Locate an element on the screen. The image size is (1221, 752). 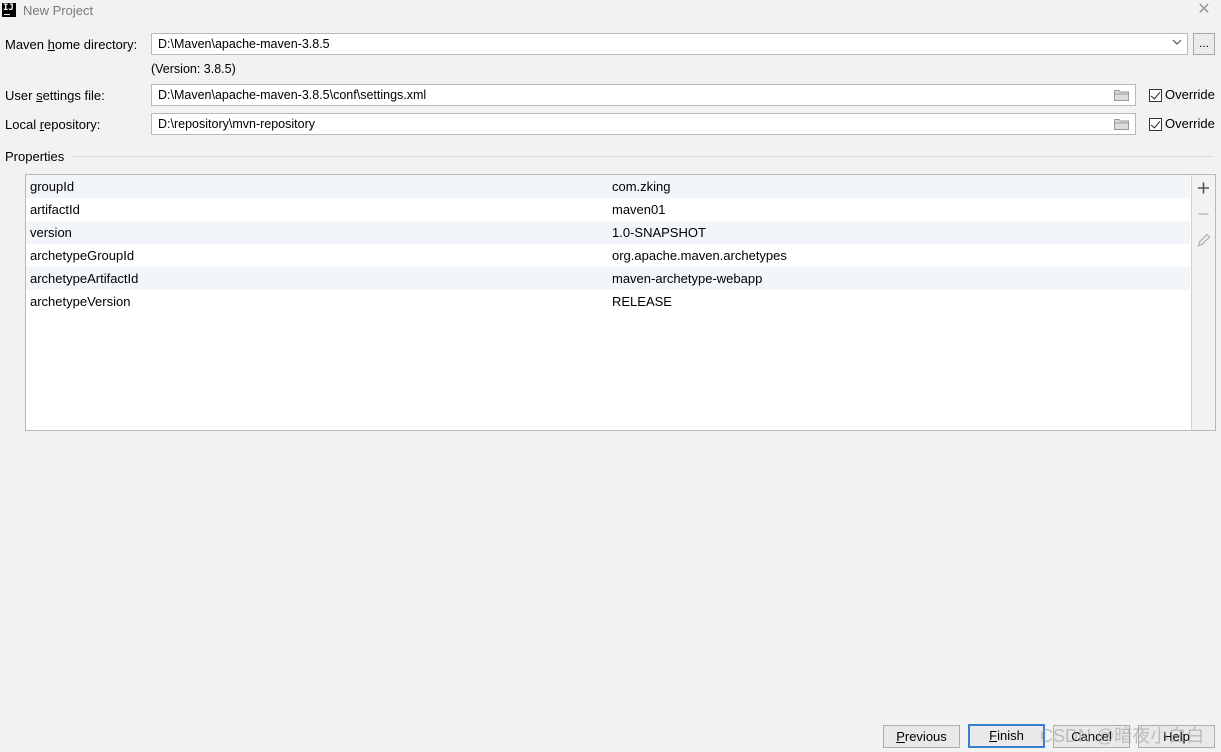
local-repository-value: D:\repository\mvn-repository is located at coordinates (236, 124).